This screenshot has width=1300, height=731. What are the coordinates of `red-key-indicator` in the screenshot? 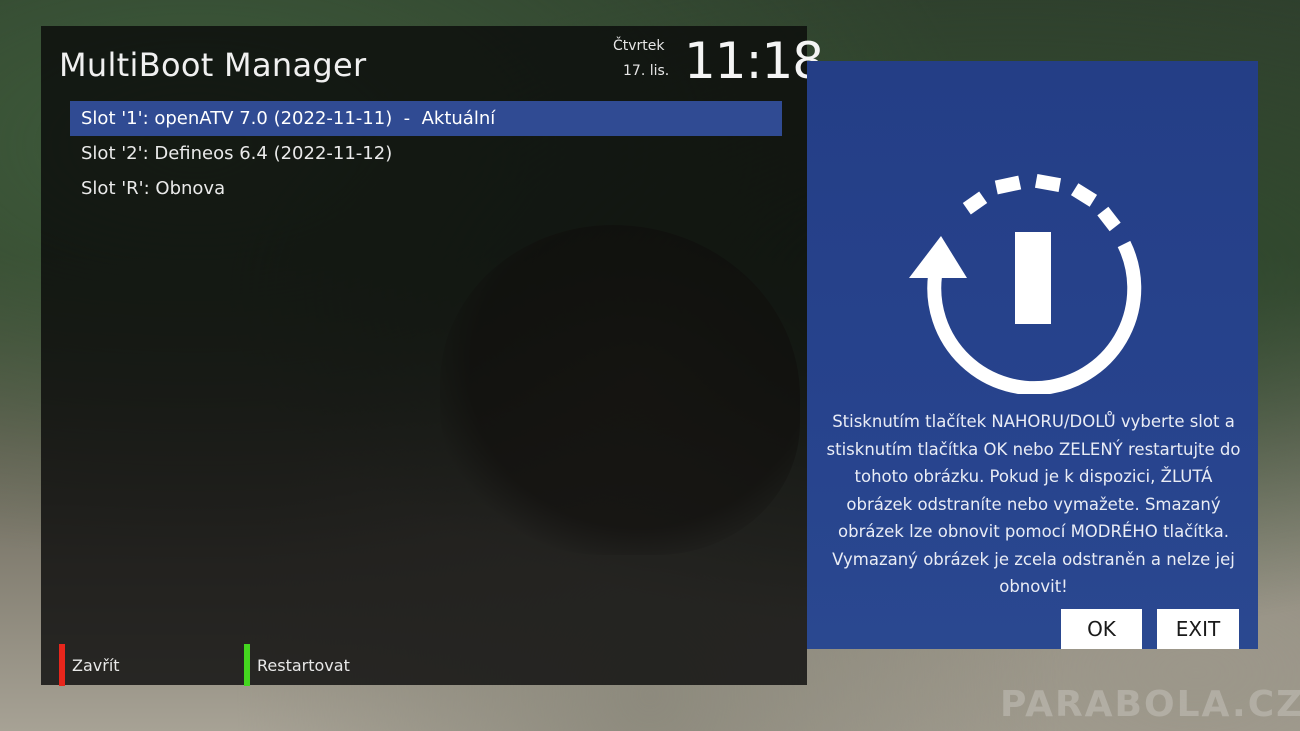 It's located at (62, 665).